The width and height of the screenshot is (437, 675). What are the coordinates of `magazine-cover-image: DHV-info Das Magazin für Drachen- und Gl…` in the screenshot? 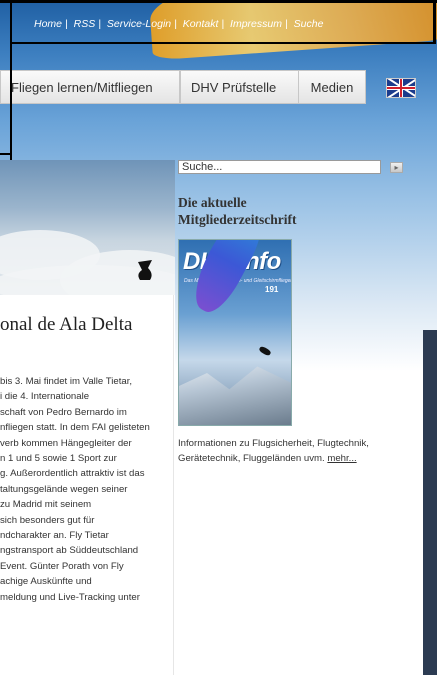 It's located at (235, 332).